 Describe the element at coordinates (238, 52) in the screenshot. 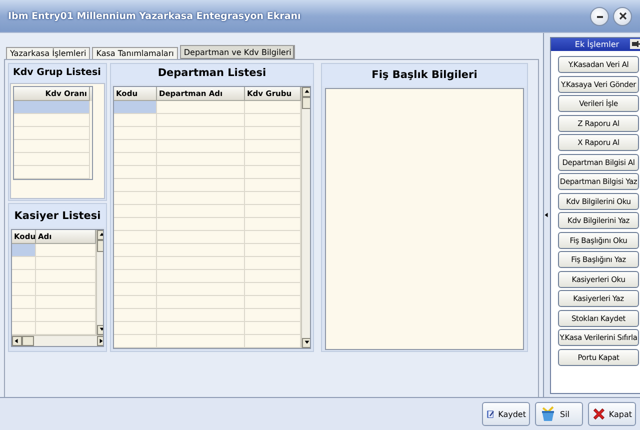

I see `tab: Departman ve Kdv Bilgileri` at that location.